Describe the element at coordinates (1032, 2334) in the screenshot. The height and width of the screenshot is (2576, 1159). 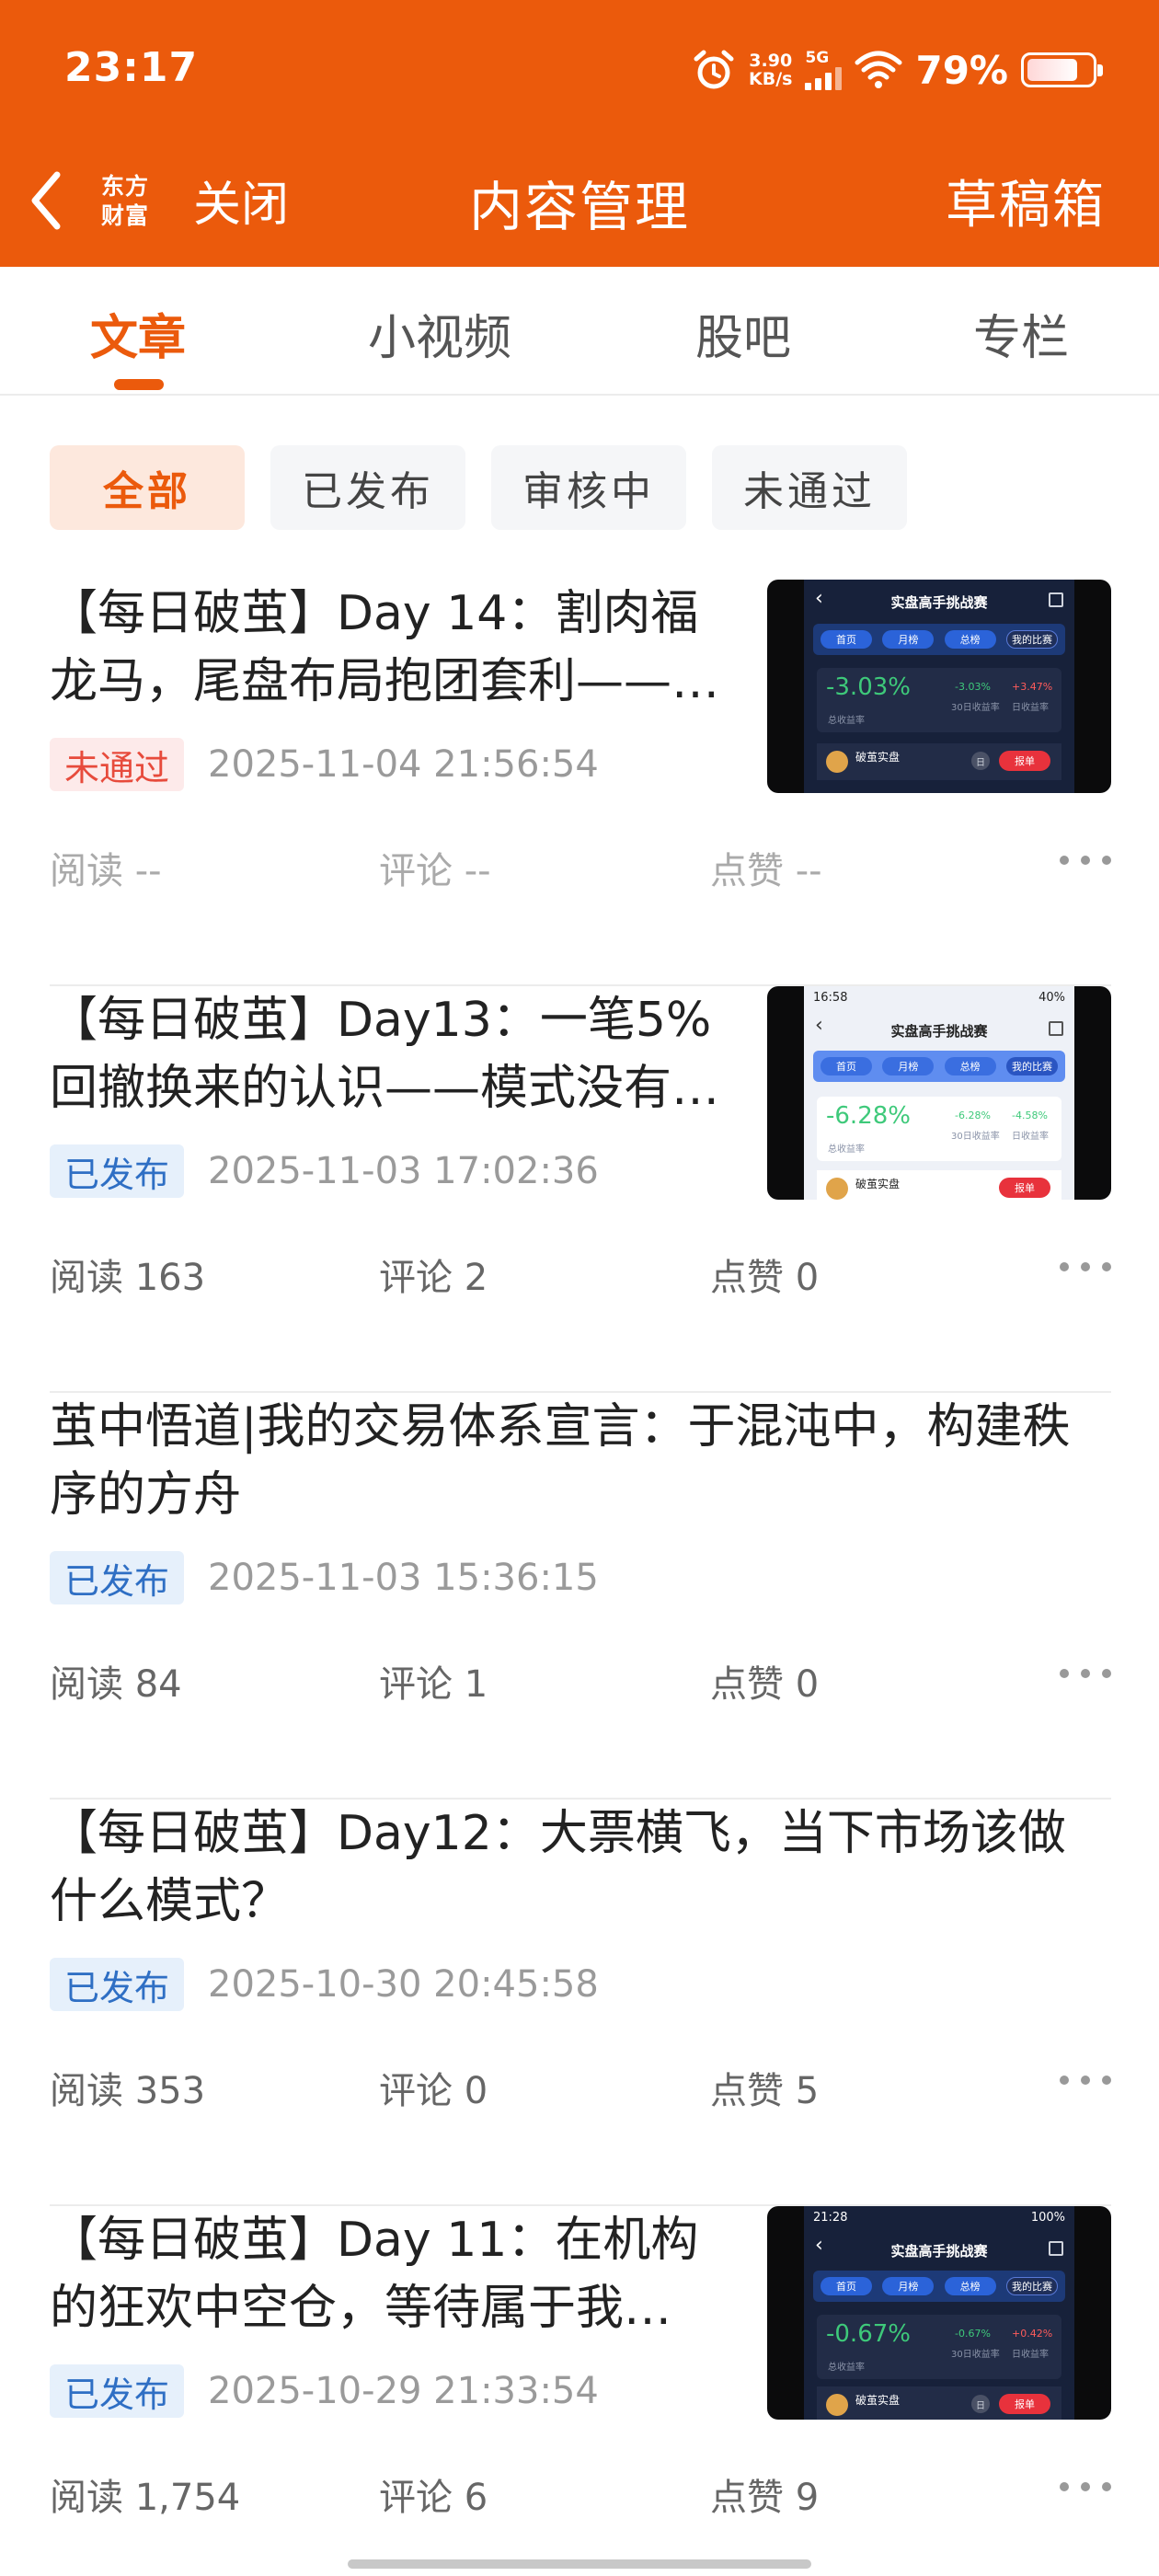
I see `thumbnail-small-value: +0.42%` at that location.